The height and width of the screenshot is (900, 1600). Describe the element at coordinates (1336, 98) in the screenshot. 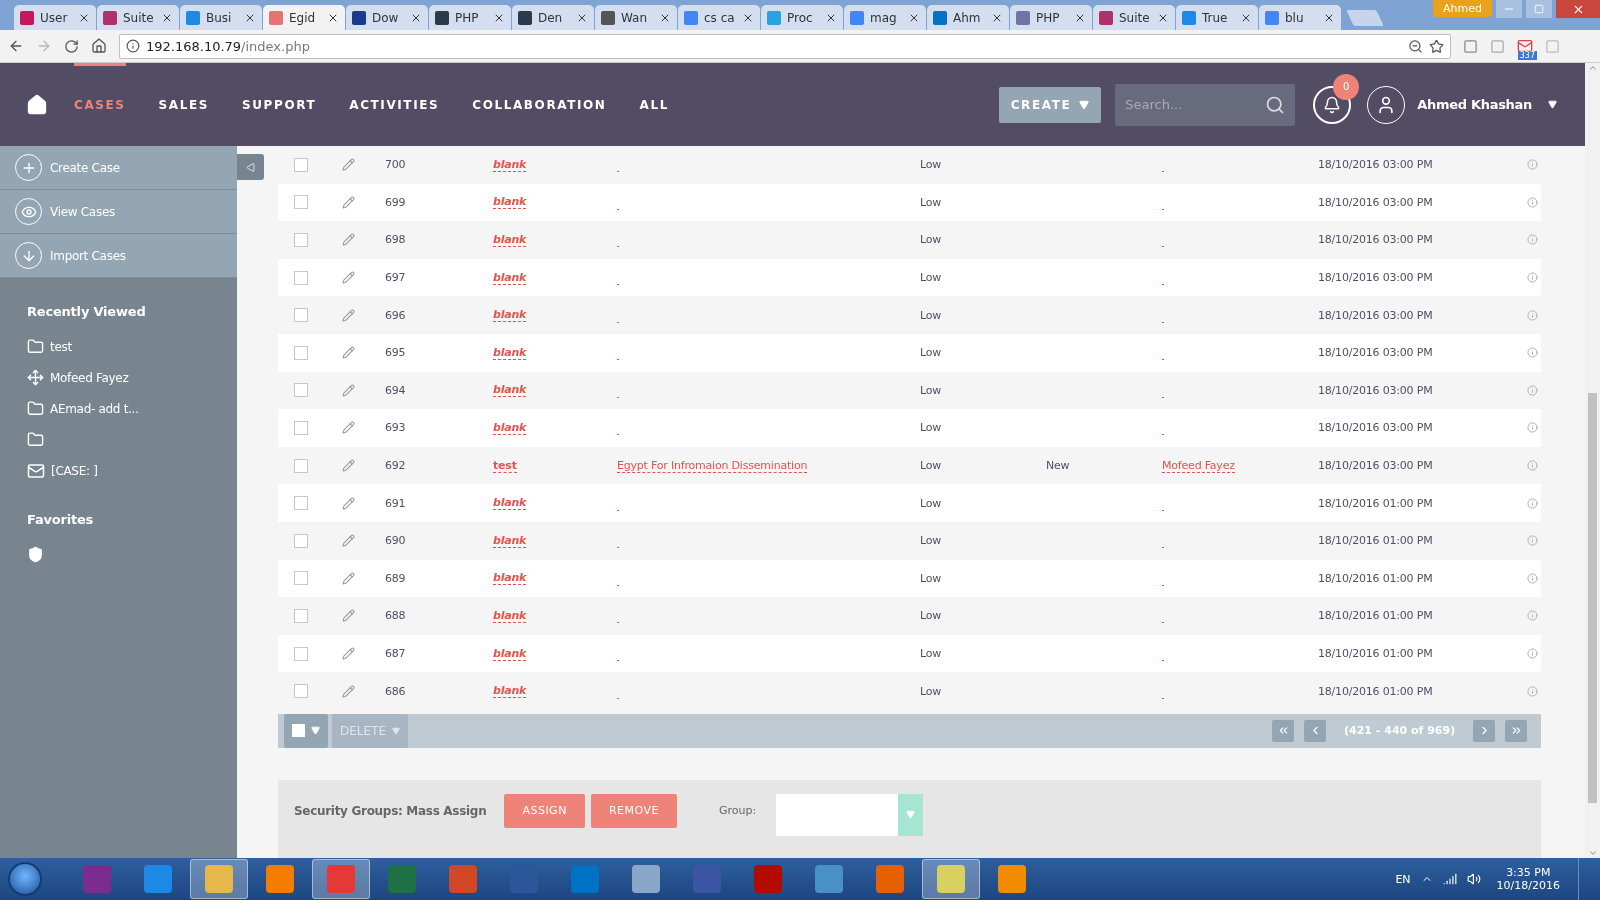

I see `notifications-button: 0` at that location.